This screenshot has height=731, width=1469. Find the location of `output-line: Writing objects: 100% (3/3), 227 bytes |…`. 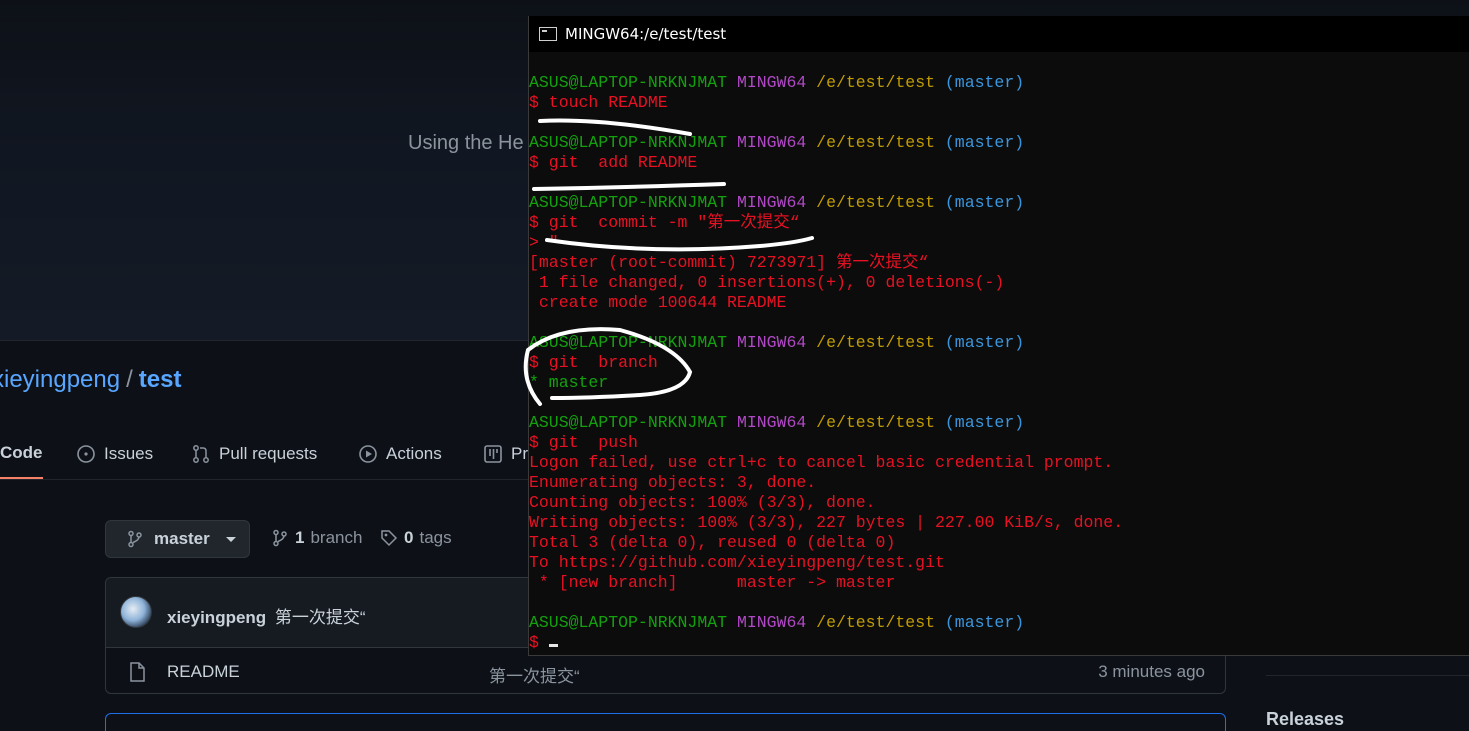

output-line: Writing objects: 100% (3/3), 227 bytes |… is located at coordinates (826, 522).